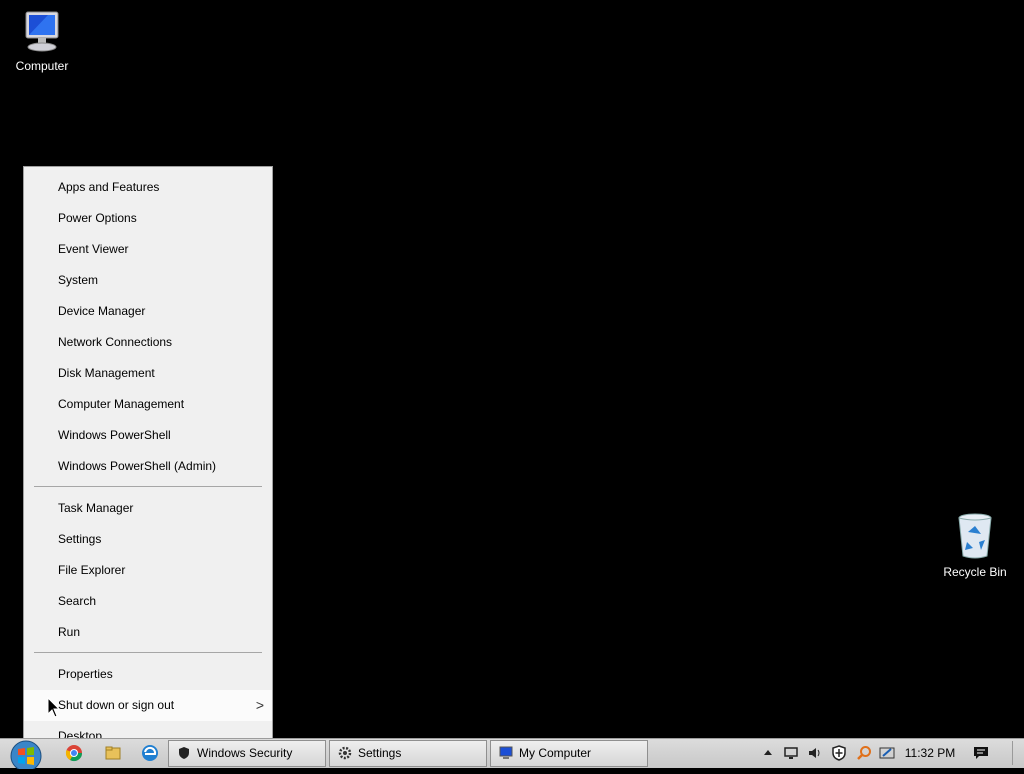 Image resolution: width=1024 pixels, height=774 pixels. What do you see at coordinates (259, 705) in the screenshot?
I see `chevron-right-icon: >` at bounding box center [259, 705].